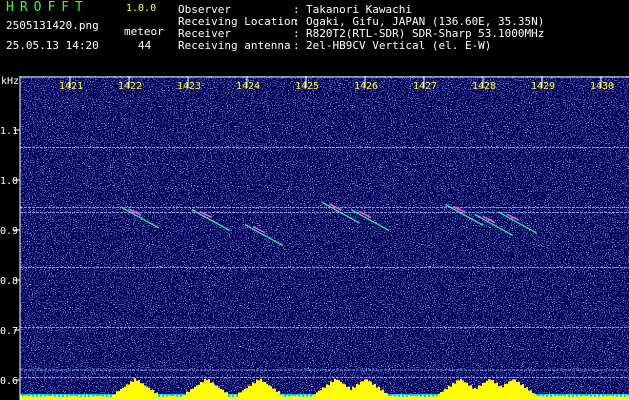  What do you see at coordinates (9, 381) in the screenshot?
I see `y-tick-label: 0.6` at bounding box center [9, 381].